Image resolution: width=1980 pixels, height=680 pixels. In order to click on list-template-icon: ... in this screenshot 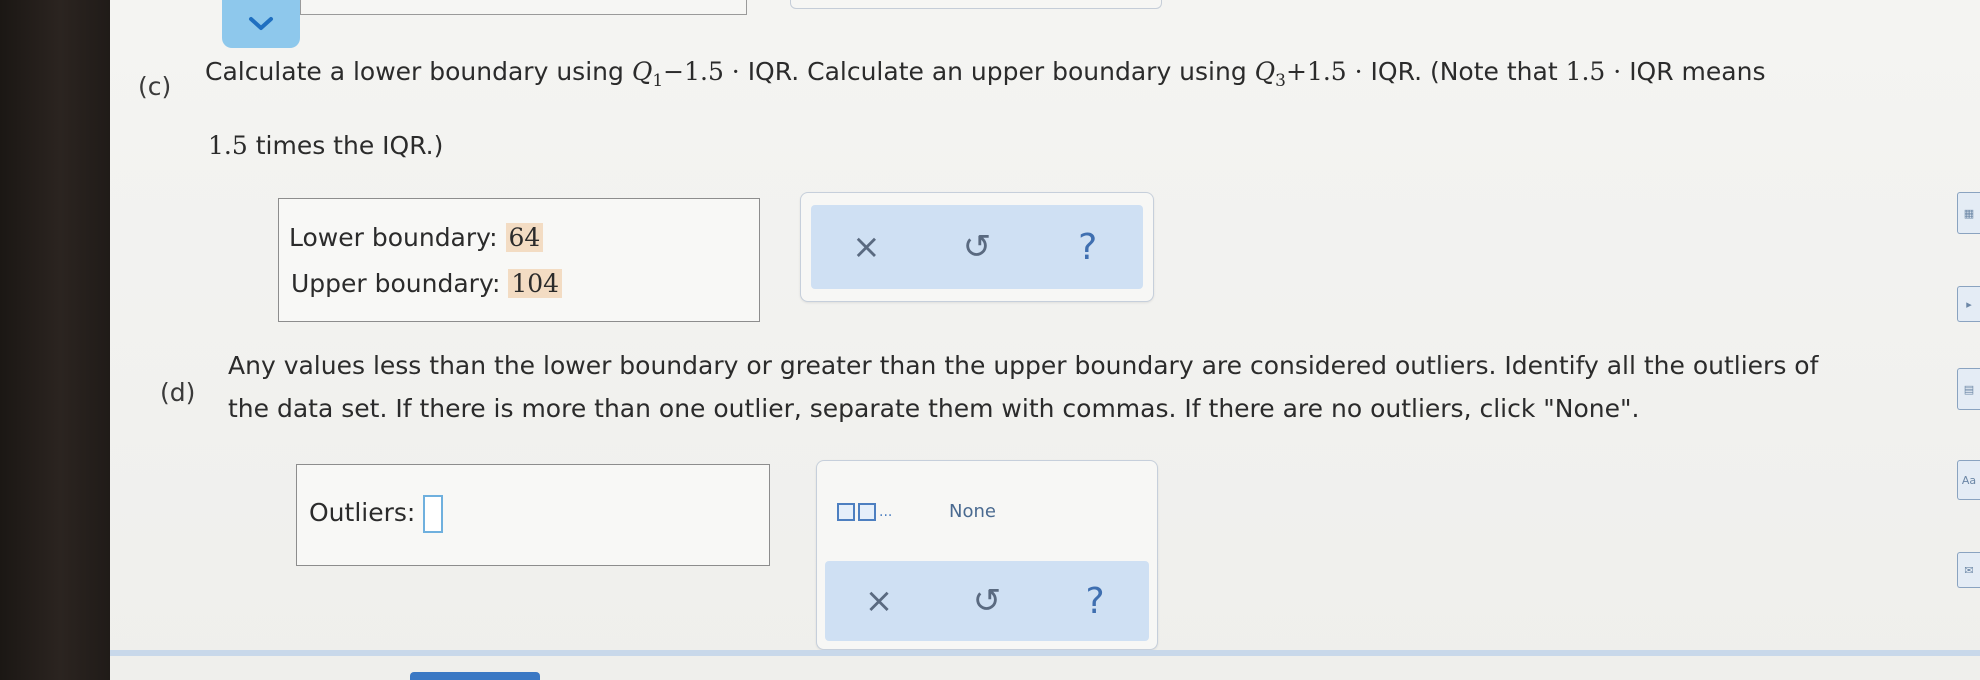, I will do `click(864, 512)`.